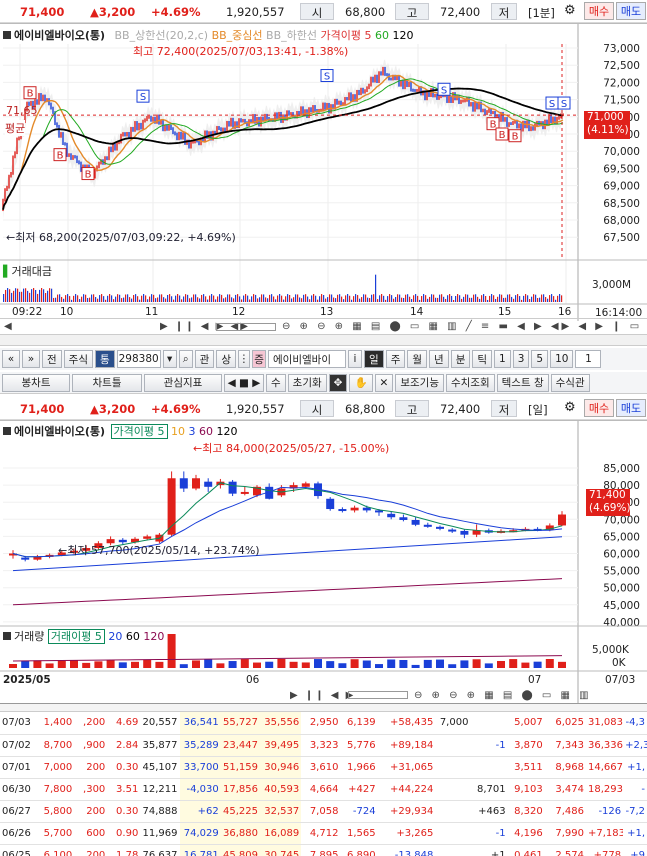 The height and width of the screenshot is (856, 647). Describe the element at coordinates (366, 509) in the screenshot. I see `candle-body` at that location.